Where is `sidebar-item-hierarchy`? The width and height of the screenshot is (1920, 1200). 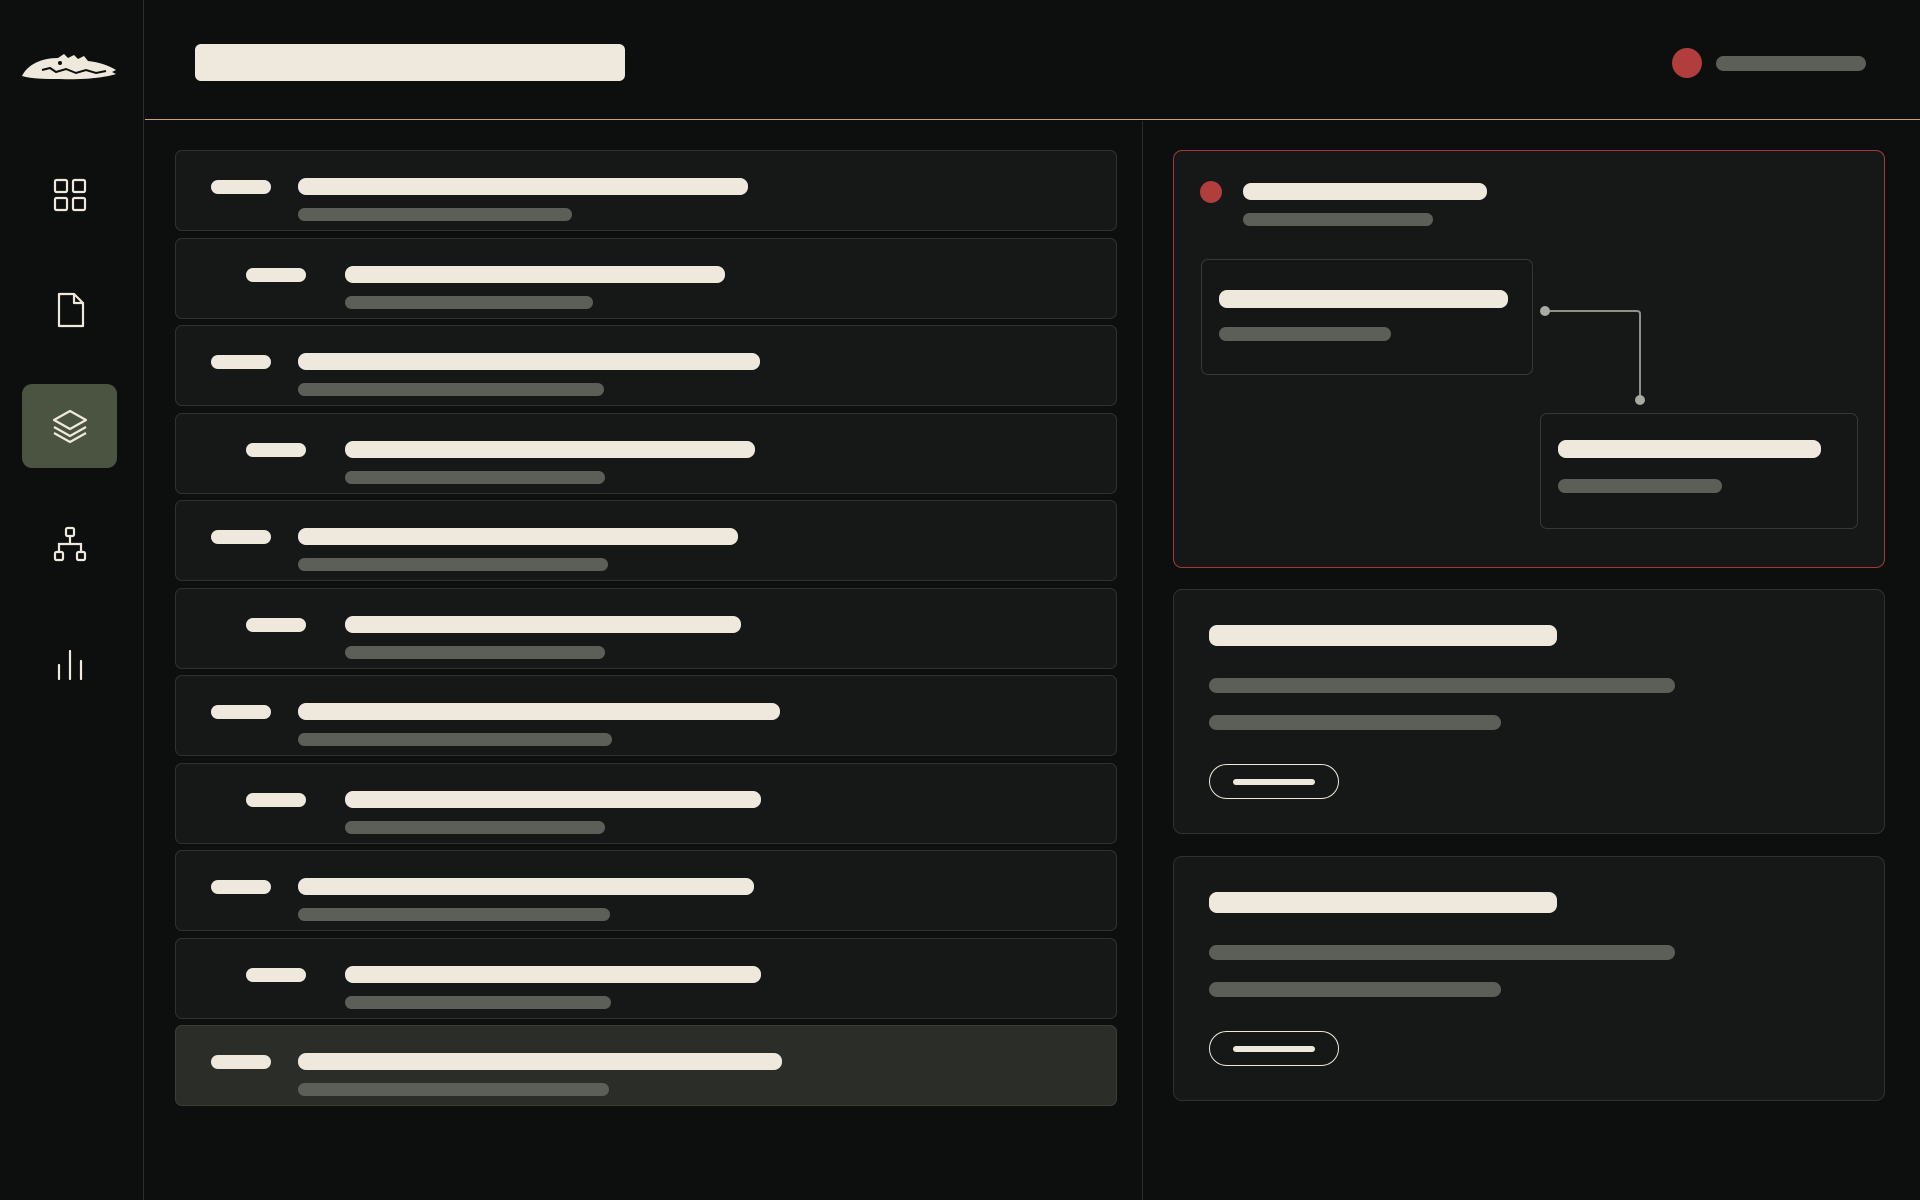 sidebar-item-hierarchy is located at coordinates (69, 544).